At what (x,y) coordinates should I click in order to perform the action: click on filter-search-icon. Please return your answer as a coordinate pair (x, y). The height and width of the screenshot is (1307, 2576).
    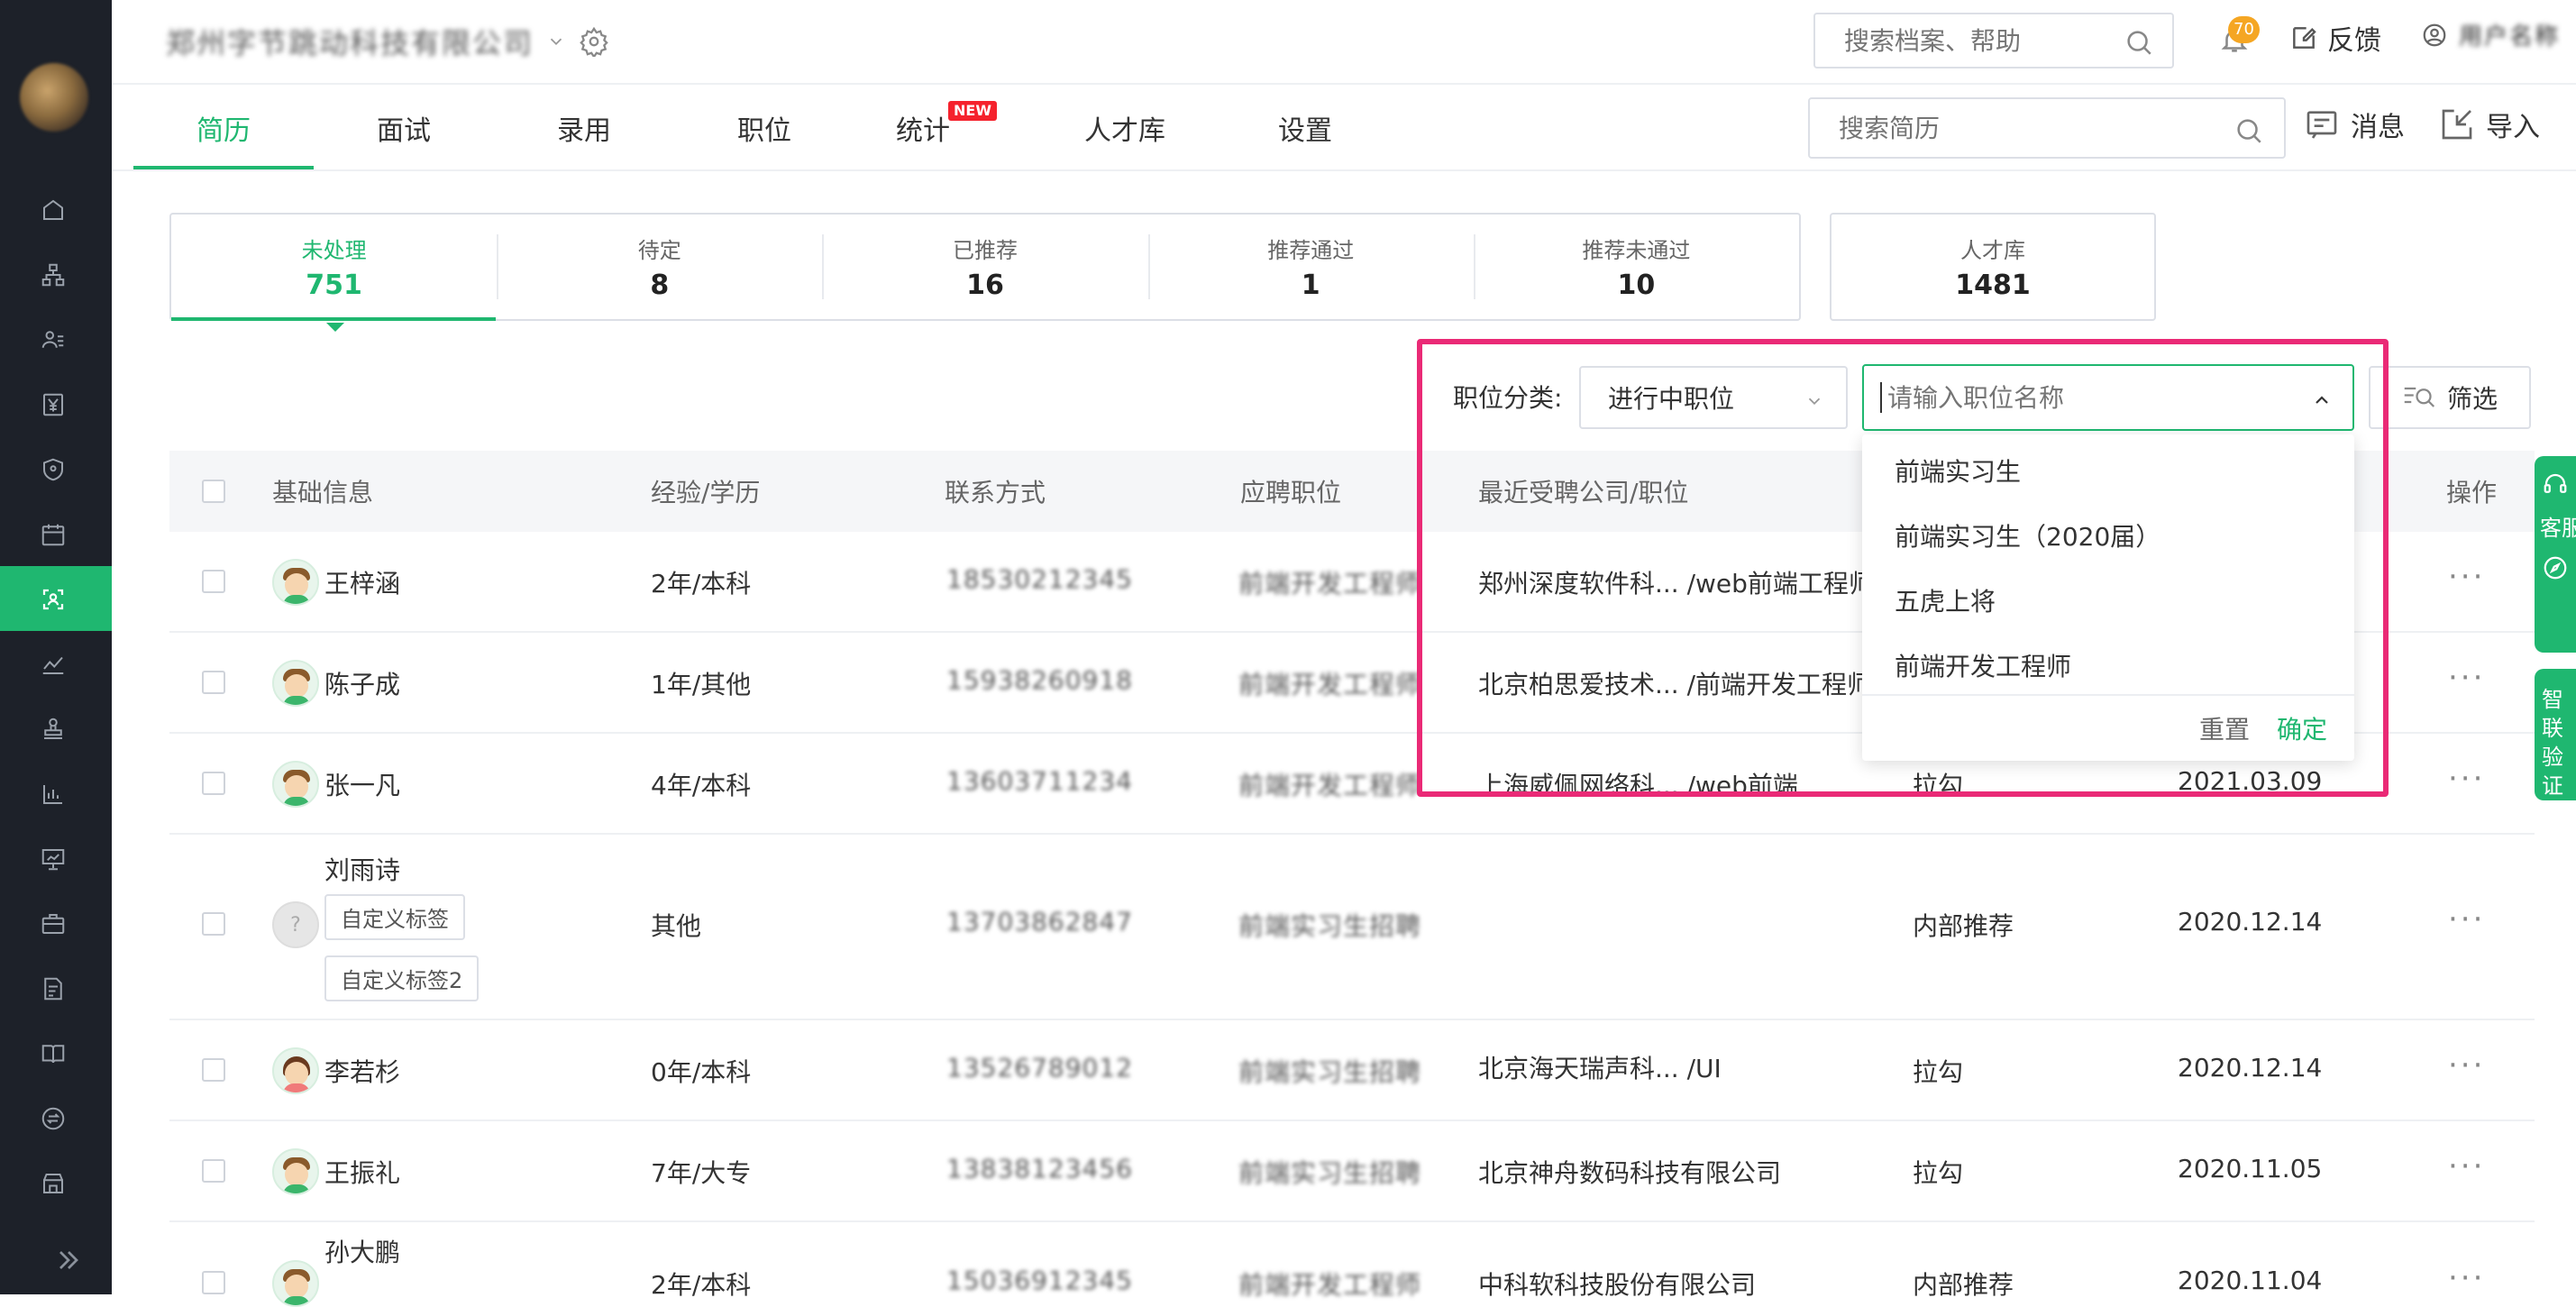
    Looking at the image, I should click on (2419, 397).